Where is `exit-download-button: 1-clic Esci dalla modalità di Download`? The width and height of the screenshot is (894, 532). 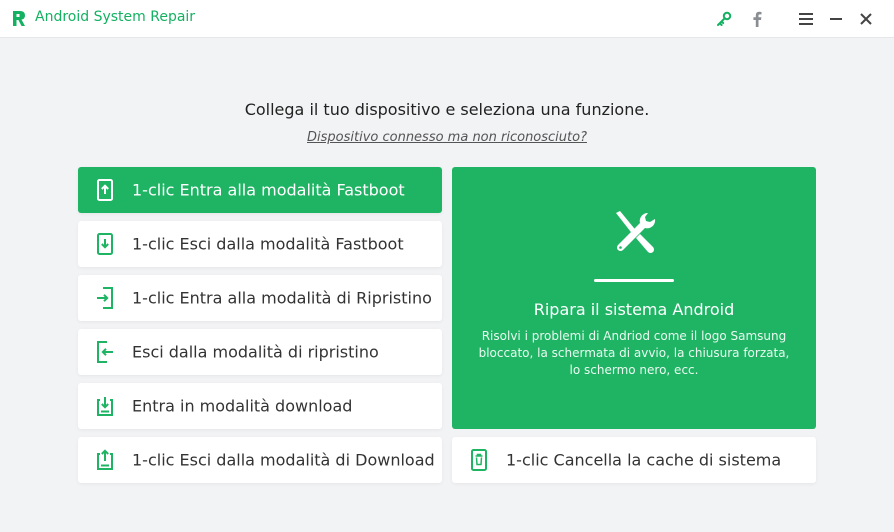
exit-download-button: 1-clic Esci dalla modalità di Download is located at coordinates (260, 460).